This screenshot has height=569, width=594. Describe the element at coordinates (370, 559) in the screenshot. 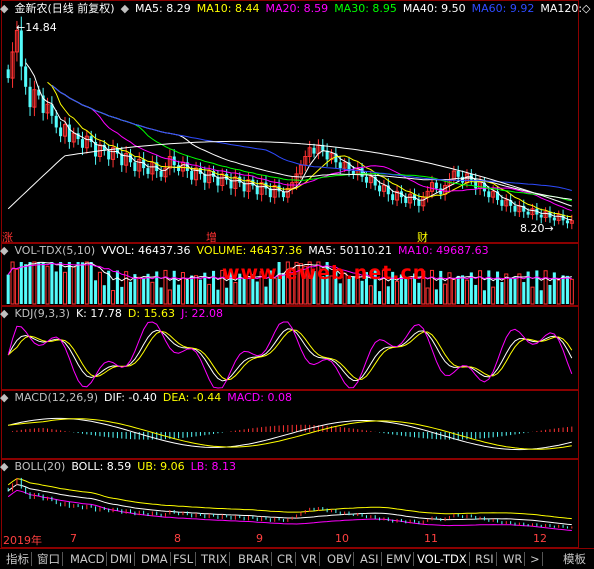

I see `tab-asi: ASI` at that location.